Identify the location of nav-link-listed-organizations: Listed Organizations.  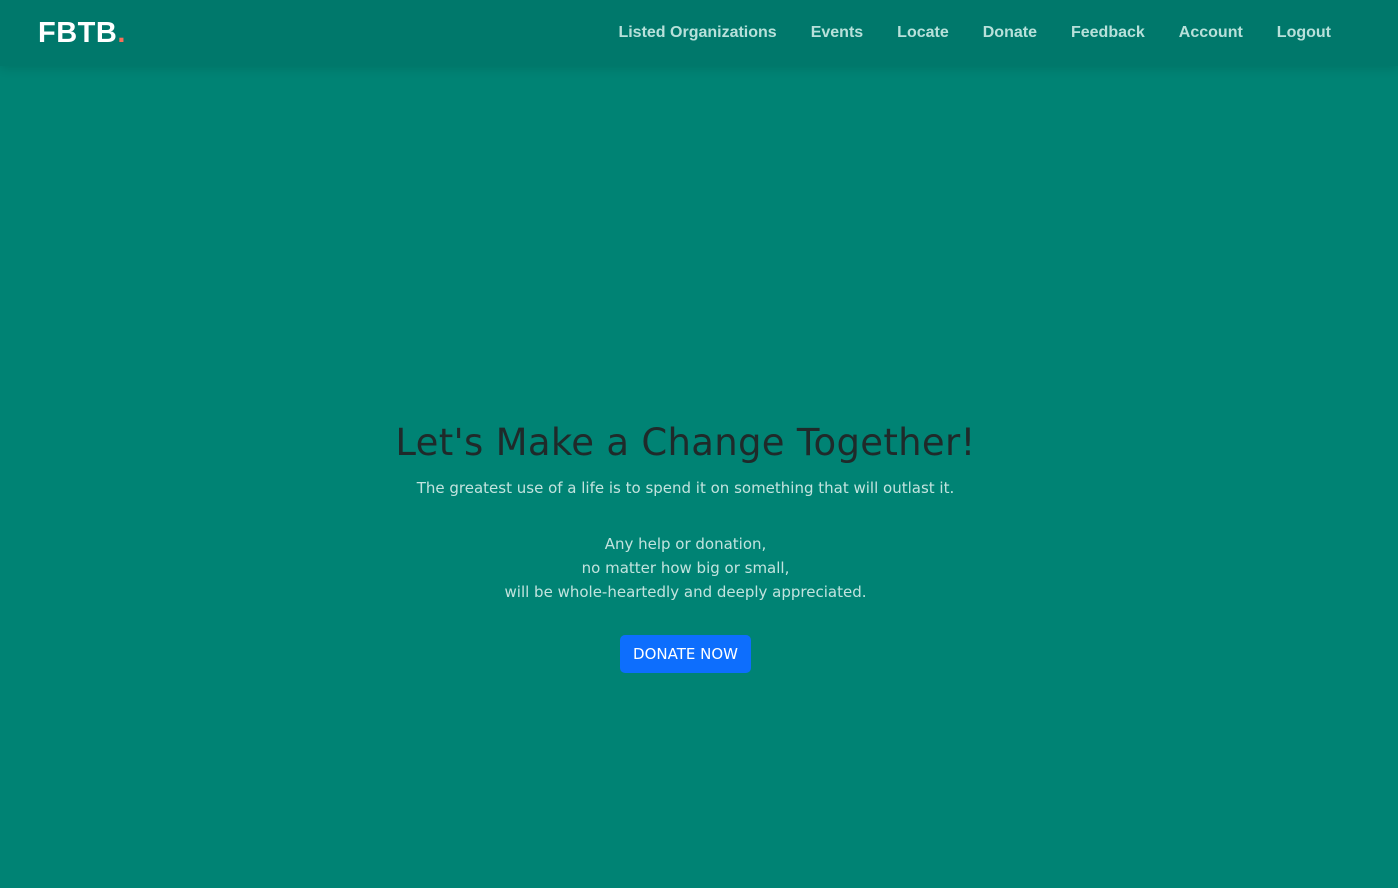
(697, 33).